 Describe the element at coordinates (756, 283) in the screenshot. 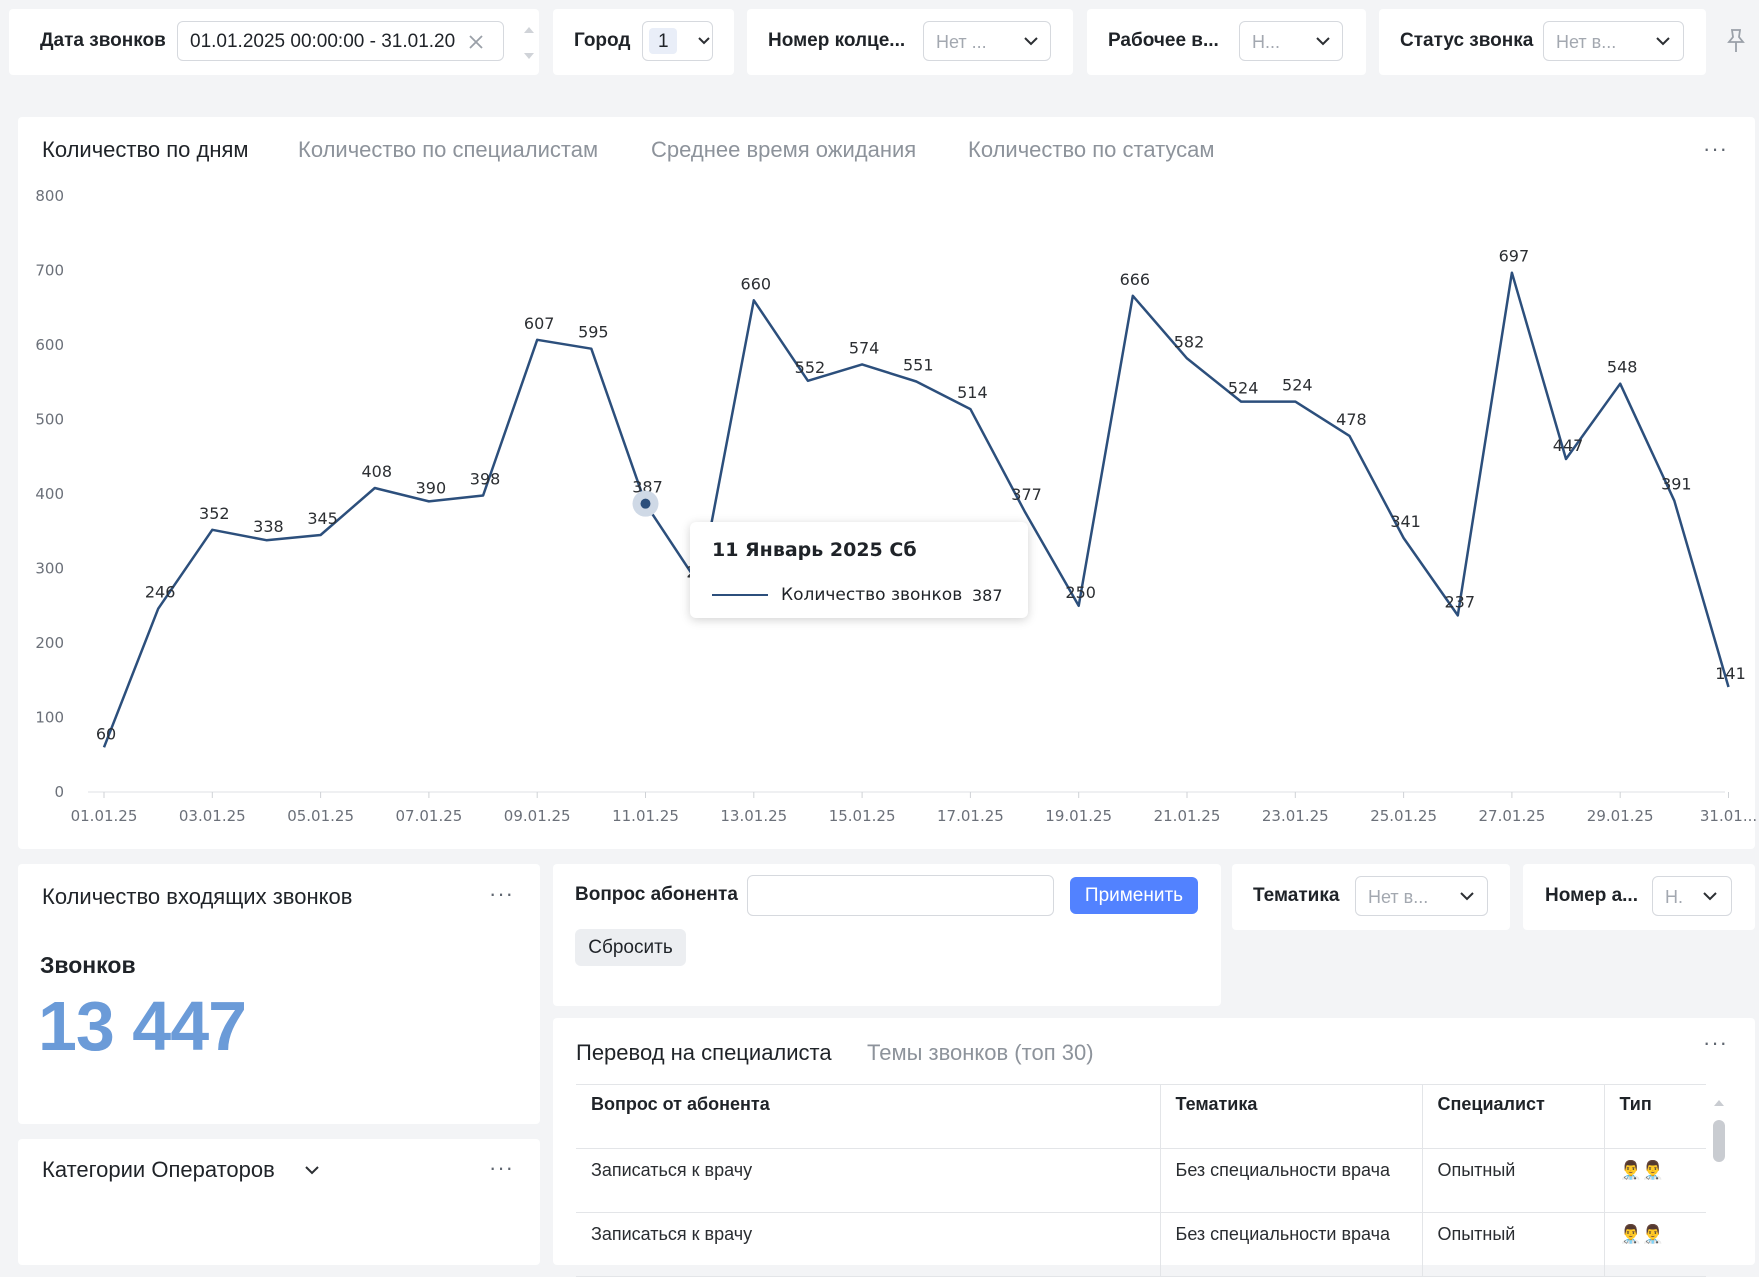

I see `data-label: 660` at that location.